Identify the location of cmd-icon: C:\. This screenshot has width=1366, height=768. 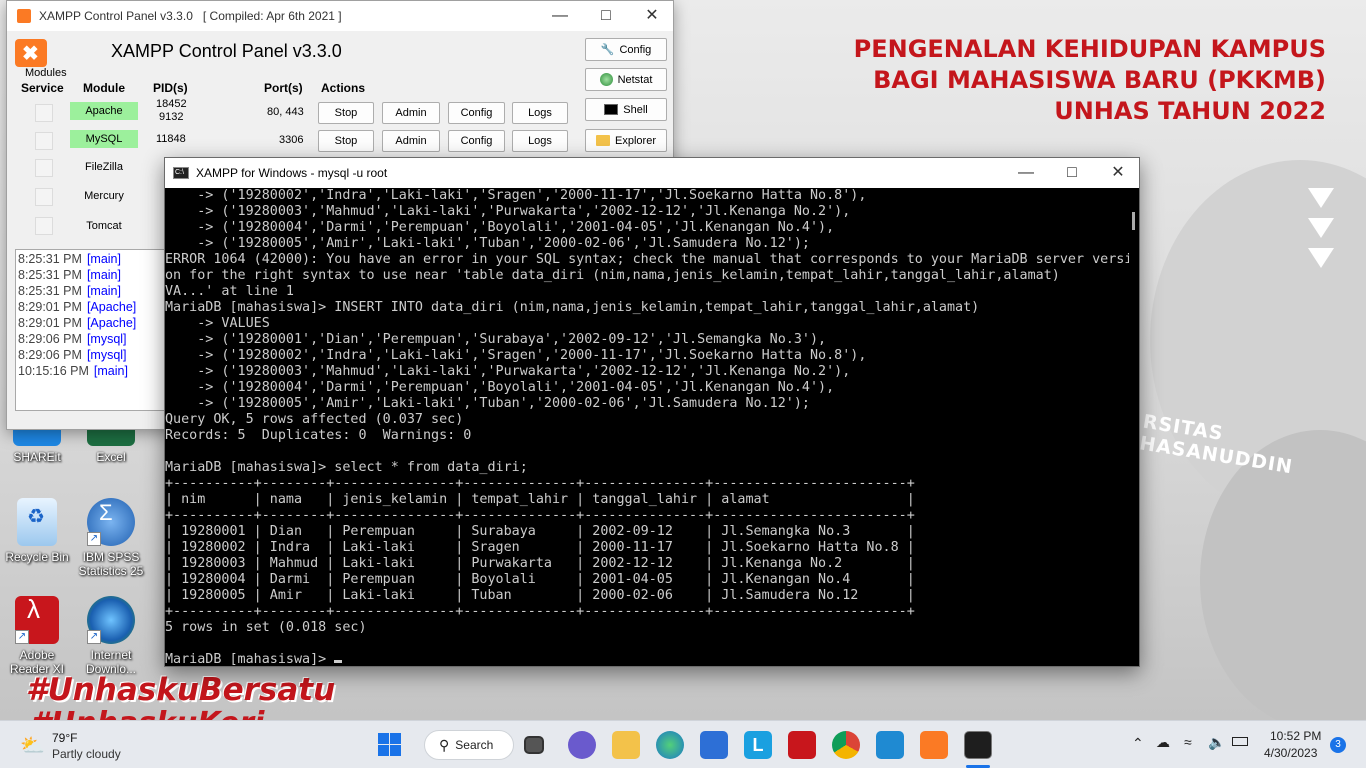
(181, 173).